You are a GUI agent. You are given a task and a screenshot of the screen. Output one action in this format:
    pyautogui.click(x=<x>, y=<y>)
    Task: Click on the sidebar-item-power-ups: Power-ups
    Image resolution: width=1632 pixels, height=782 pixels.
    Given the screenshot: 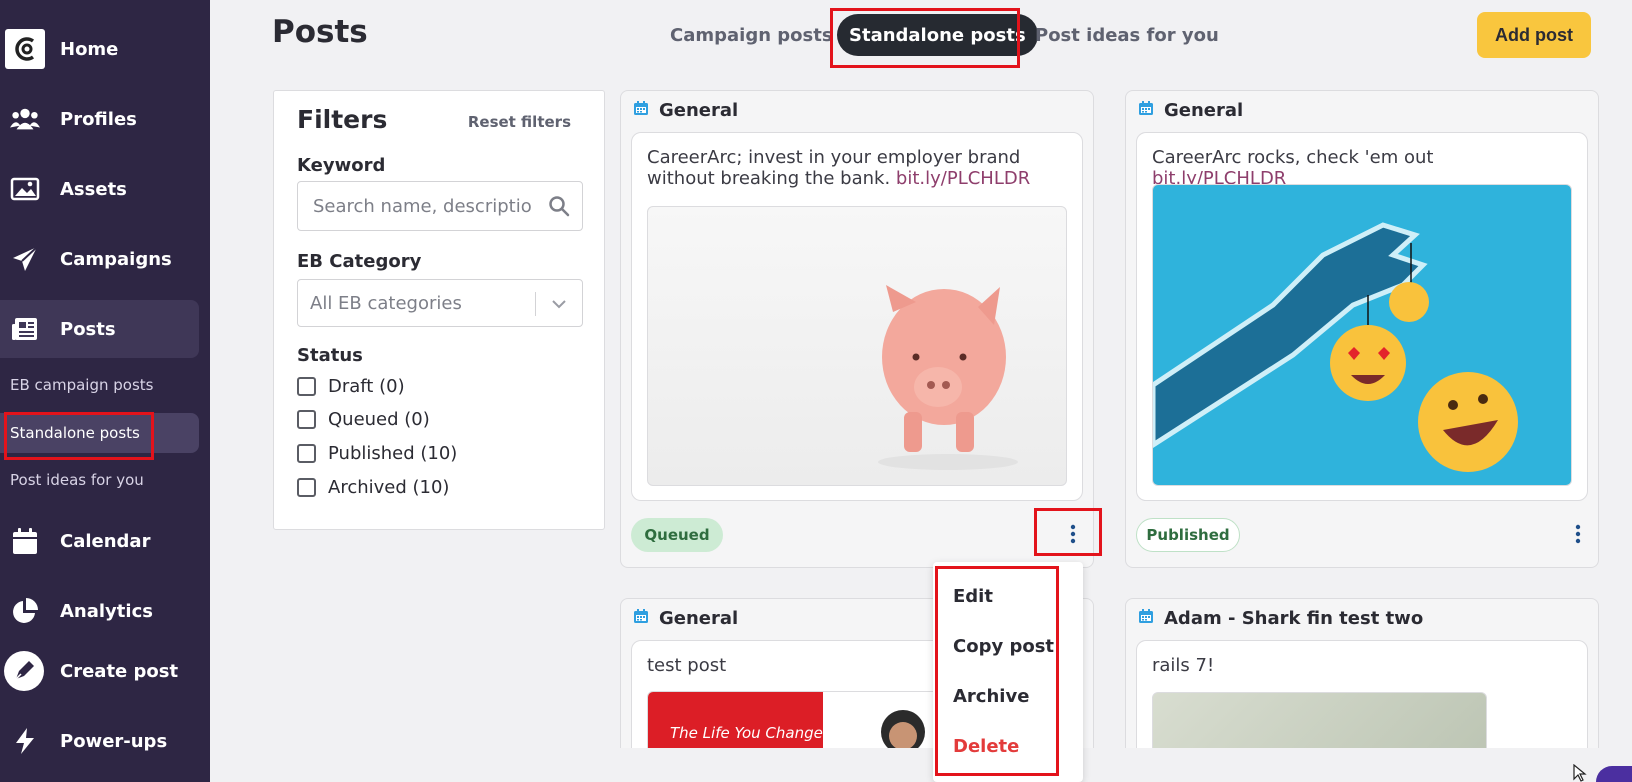 What is the action you would take?
    pyautogui.click(x=99, y=741)
    